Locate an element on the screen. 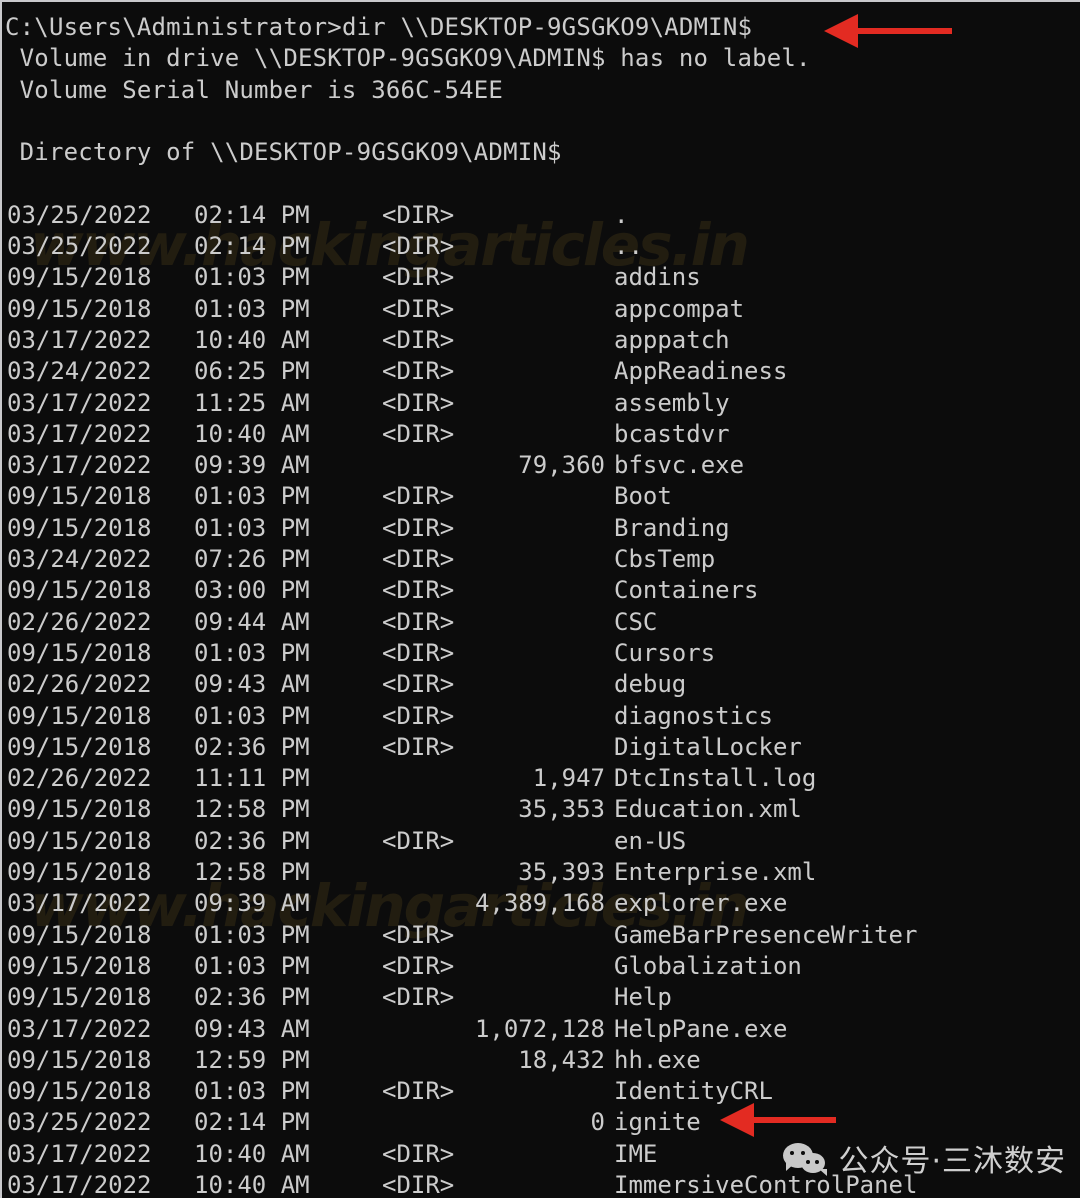 The height and width of the screenshot is (1198, 1080). row-date: 03/17/2022 is located at coordinates (79, 402).